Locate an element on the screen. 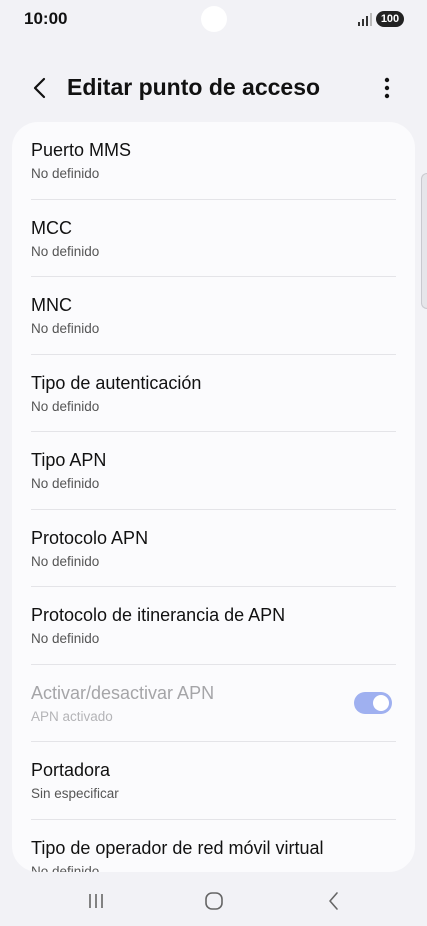  more-options-button is located at coordinates (387, 88).